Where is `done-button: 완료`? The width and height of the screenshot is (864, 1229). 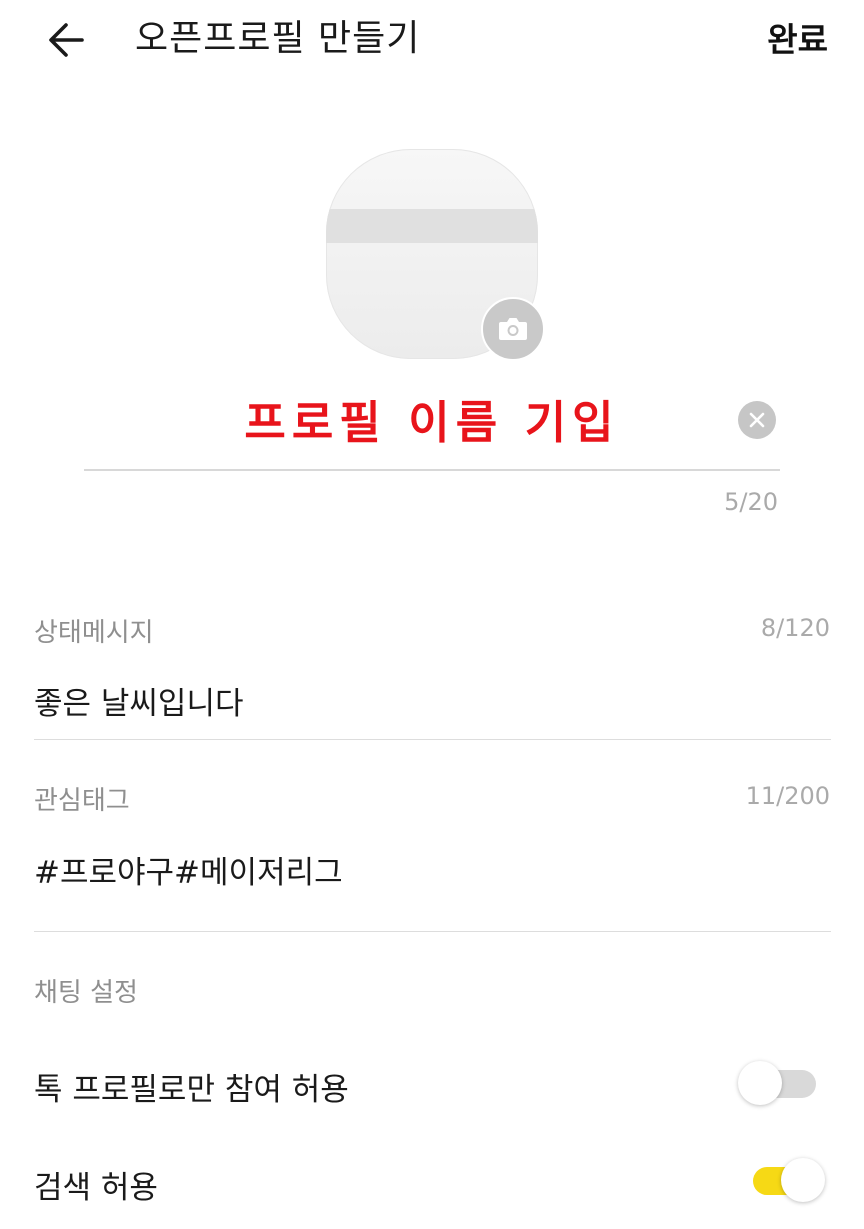
done-button: 완료 is located at coordinates (797, 40).